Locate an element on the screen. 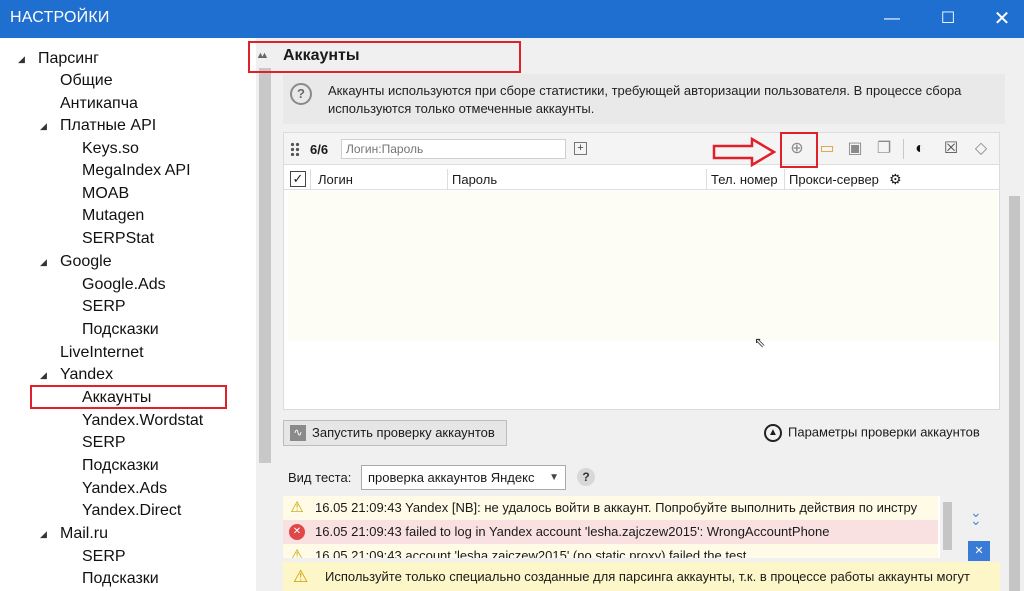 The image size is (1024, 591). login-password-input is located at coordinates (453, 149).